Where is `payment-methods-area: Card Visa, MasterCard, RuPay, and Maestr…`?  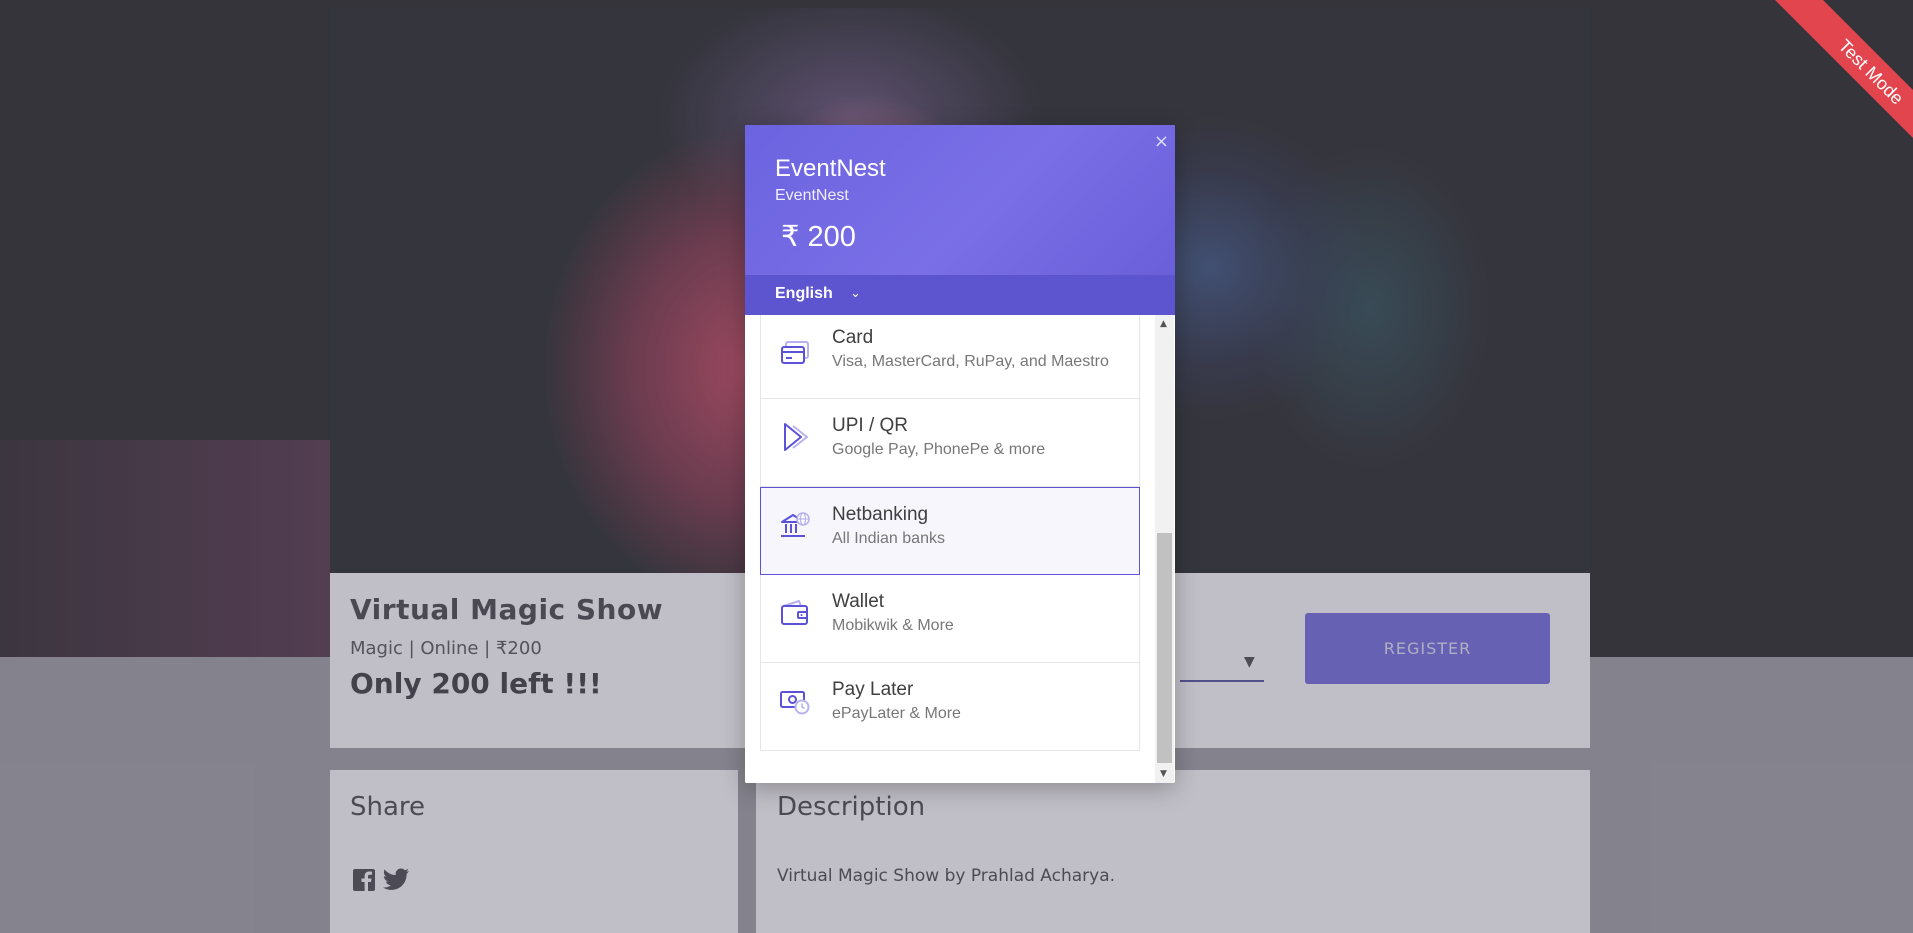
payment-methods-area: Card Visa, MasterCard, RuPay, and Maestr… is located at coordinates (960, 549).